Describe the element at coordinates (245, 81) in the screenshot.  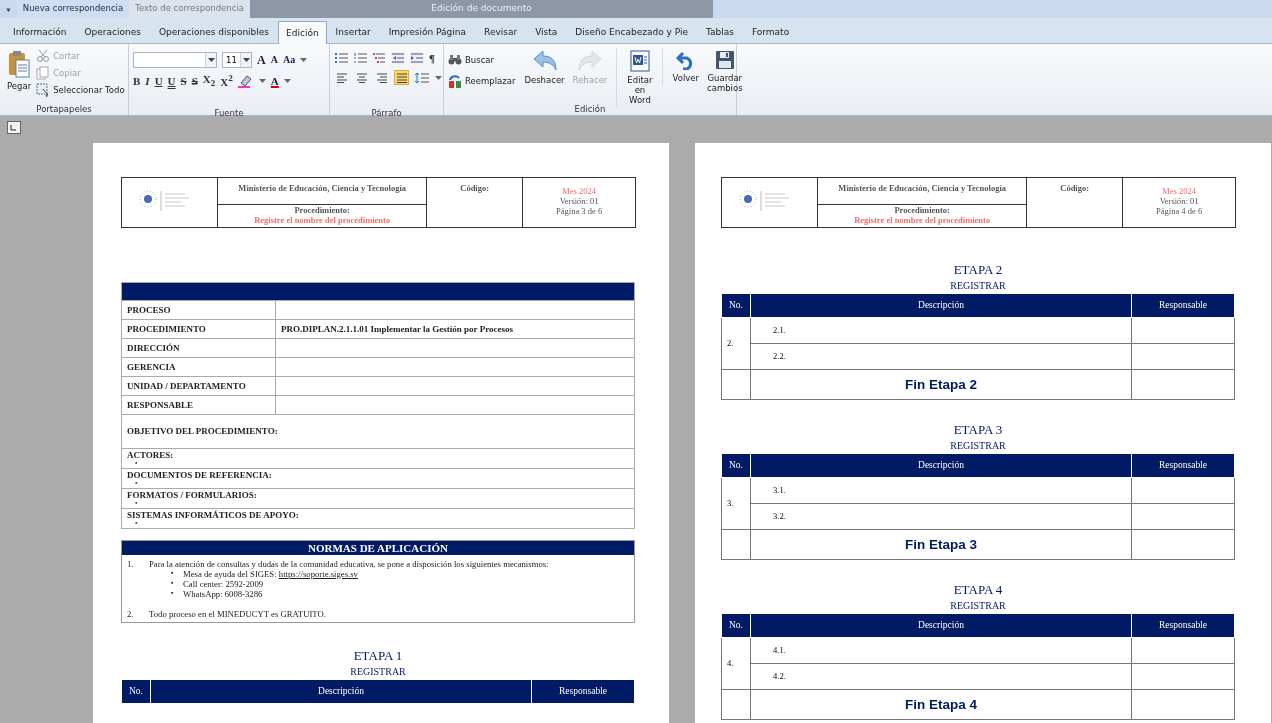
I see `highlighter-icon` at that location.